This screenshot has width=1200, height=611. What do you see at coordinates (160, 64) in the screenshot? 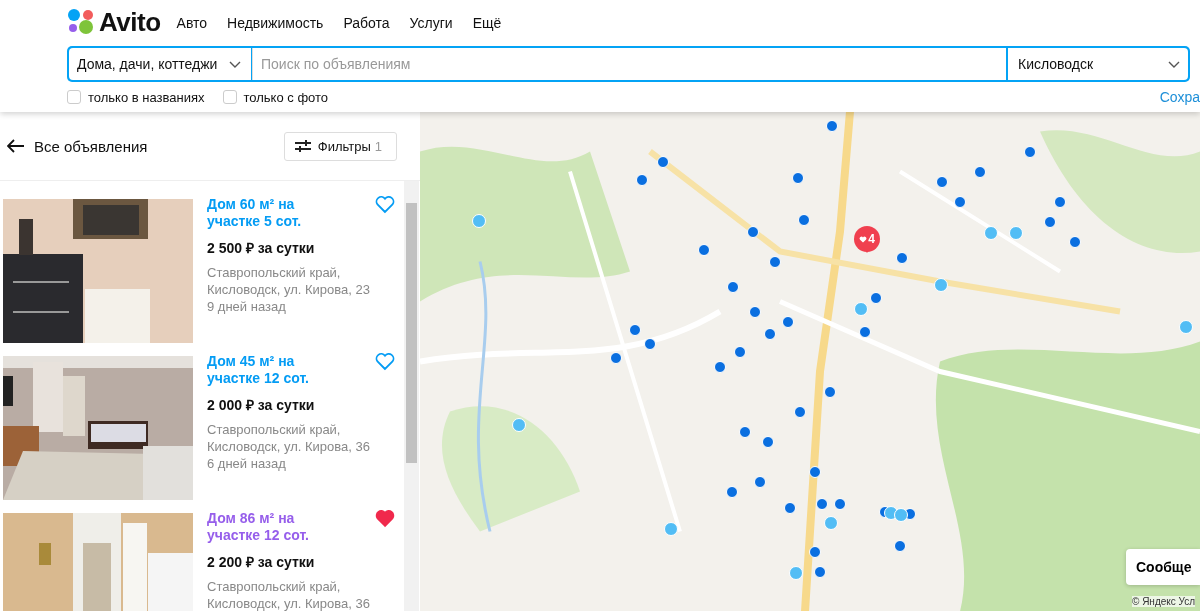
I see `category-select: Дома, дачи, коттеджи` at bounding box center [160, 64].